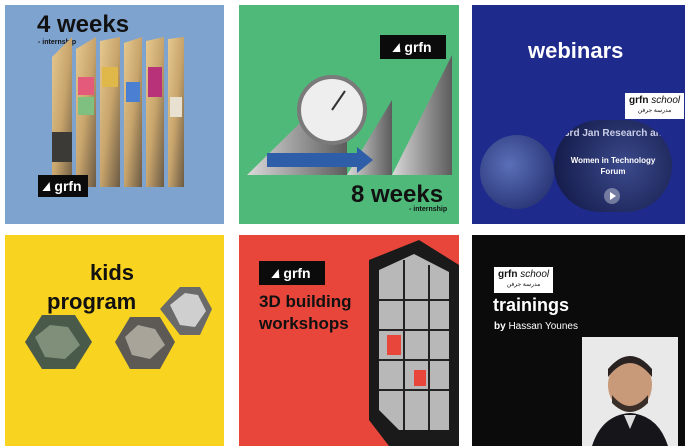  I want to click on office-photo-strips, so click(118, 117).